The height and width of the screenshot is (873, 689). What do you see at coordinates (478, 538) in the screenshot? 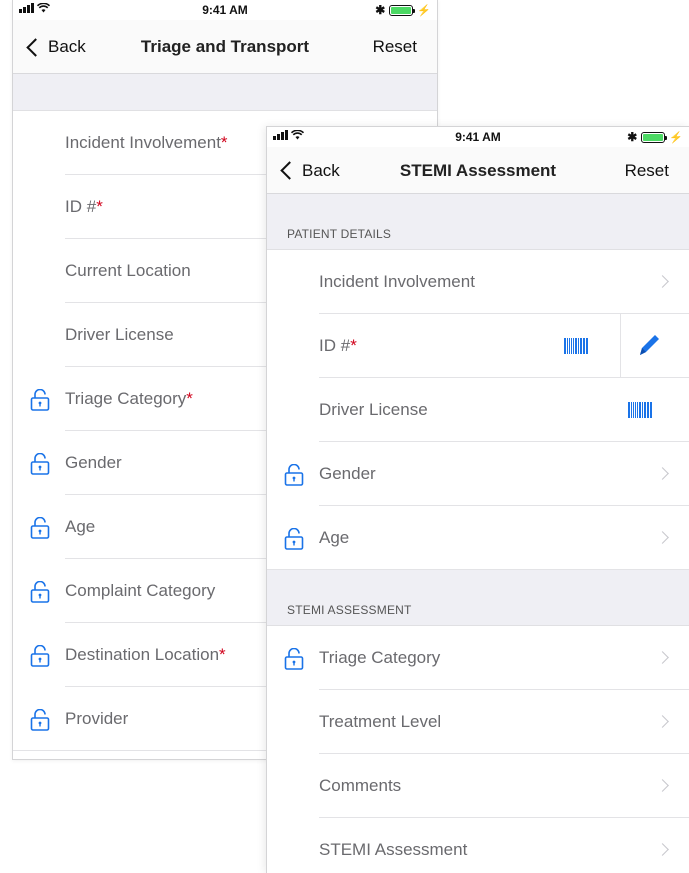
I see `field-row: Age` at bounding box center [478, 538].